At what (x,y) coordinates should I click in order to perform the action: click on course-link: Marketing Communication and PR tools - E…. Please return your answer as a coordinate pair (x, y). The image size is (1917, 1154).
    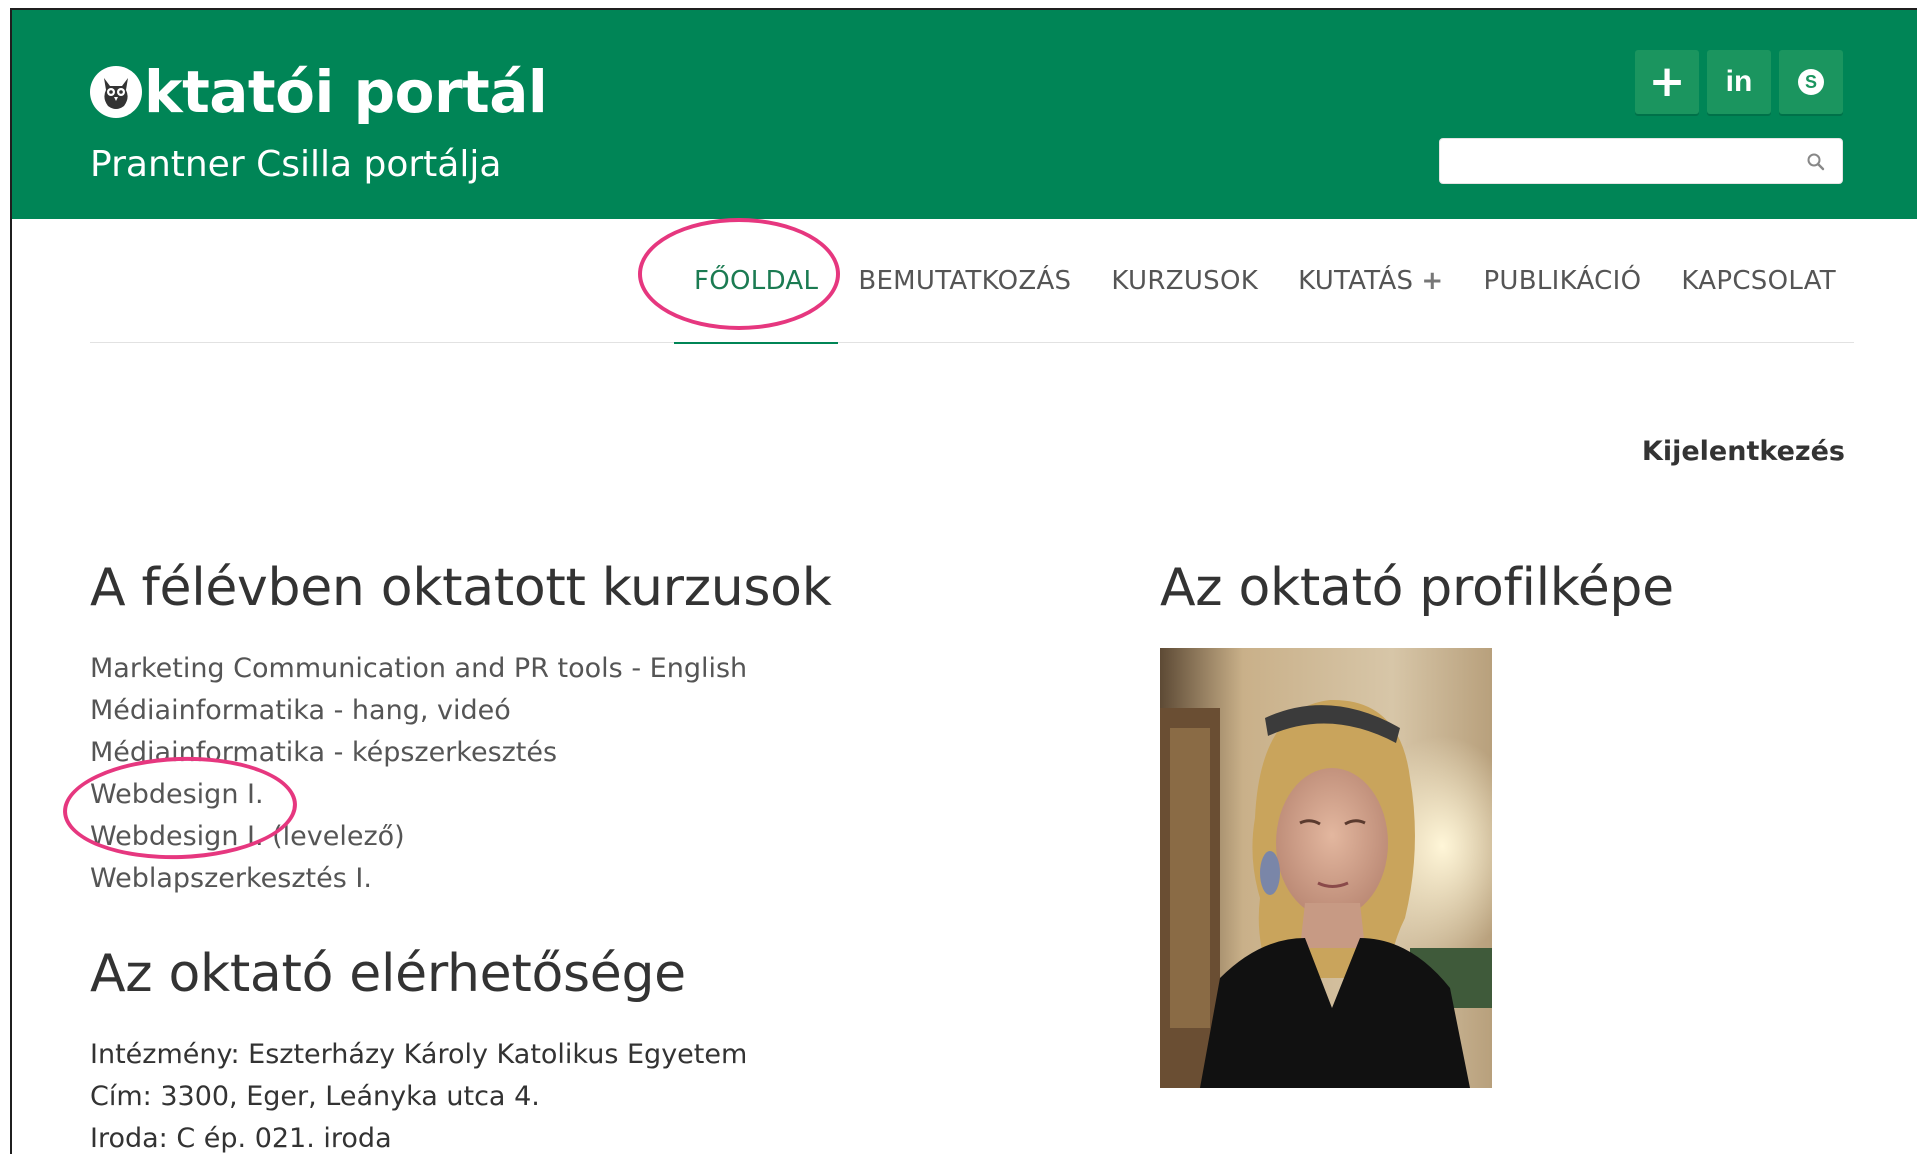
    Looking at the image, I should click on (540, 669).